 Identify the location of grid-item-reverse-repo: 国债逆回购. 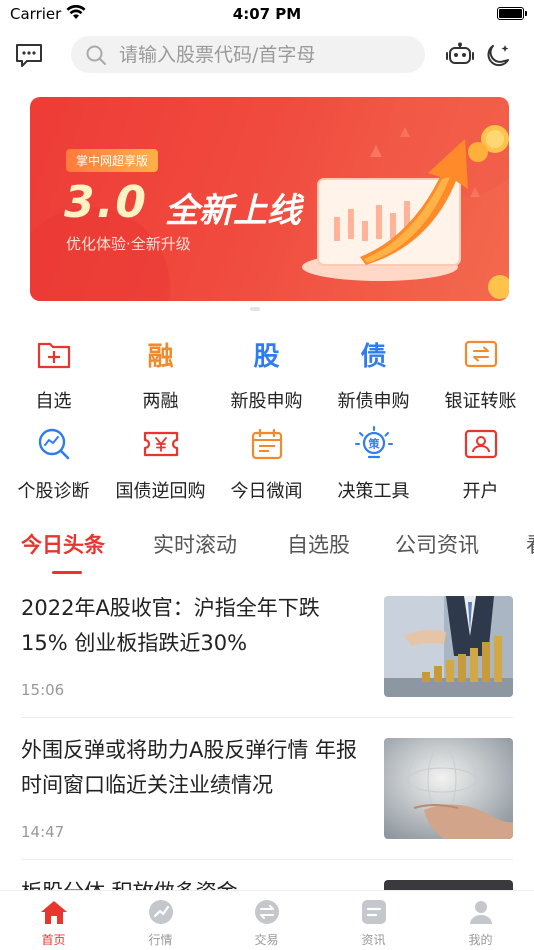
(160, 464).